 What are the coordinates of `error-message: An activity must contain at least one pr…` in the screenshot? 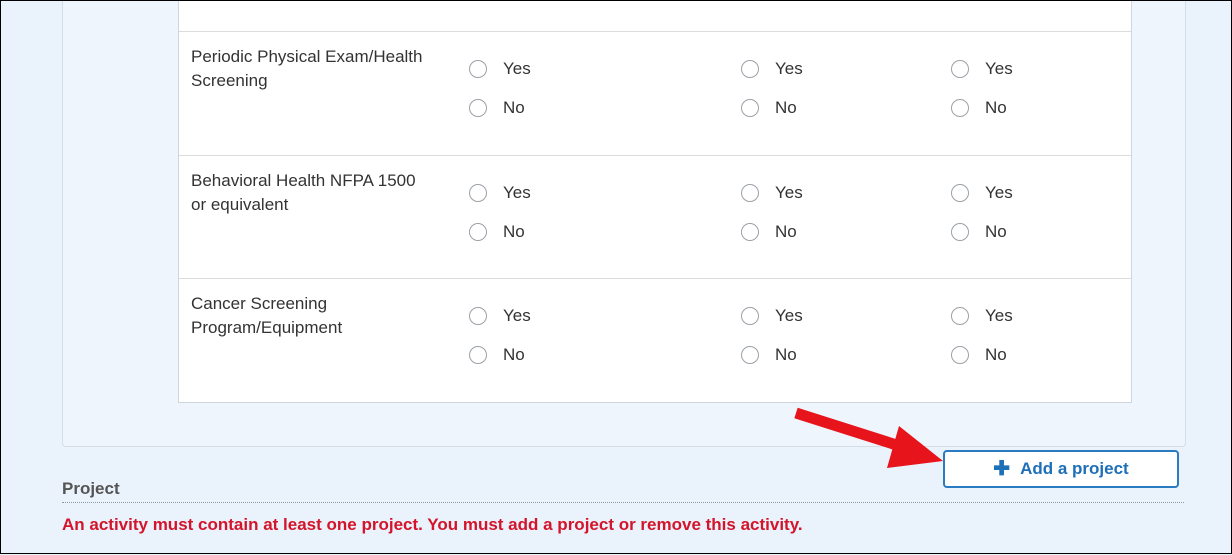 It's located at (432, 524).